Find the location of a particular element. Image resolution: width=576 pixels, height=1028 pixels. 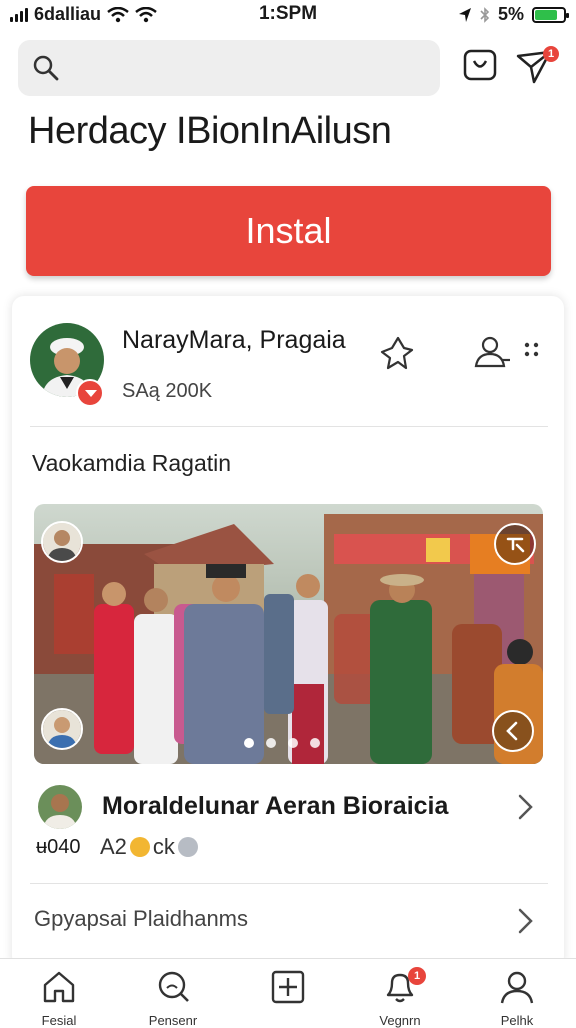

photo-user-thumb-top is located at coordinates (62, 542).